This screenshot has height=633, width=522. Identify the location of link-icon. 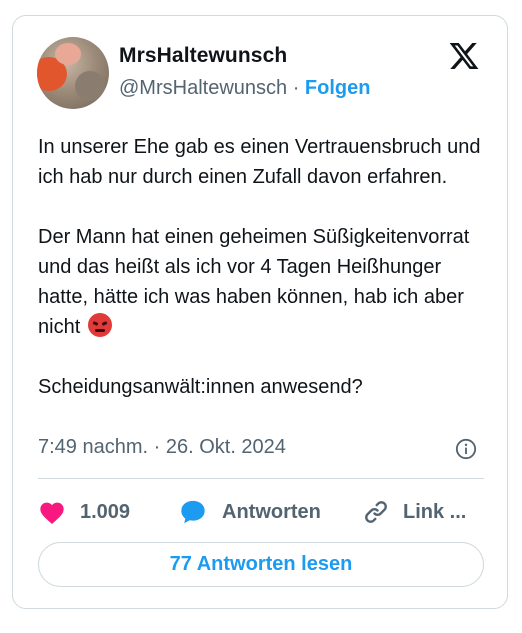
(376, 512).